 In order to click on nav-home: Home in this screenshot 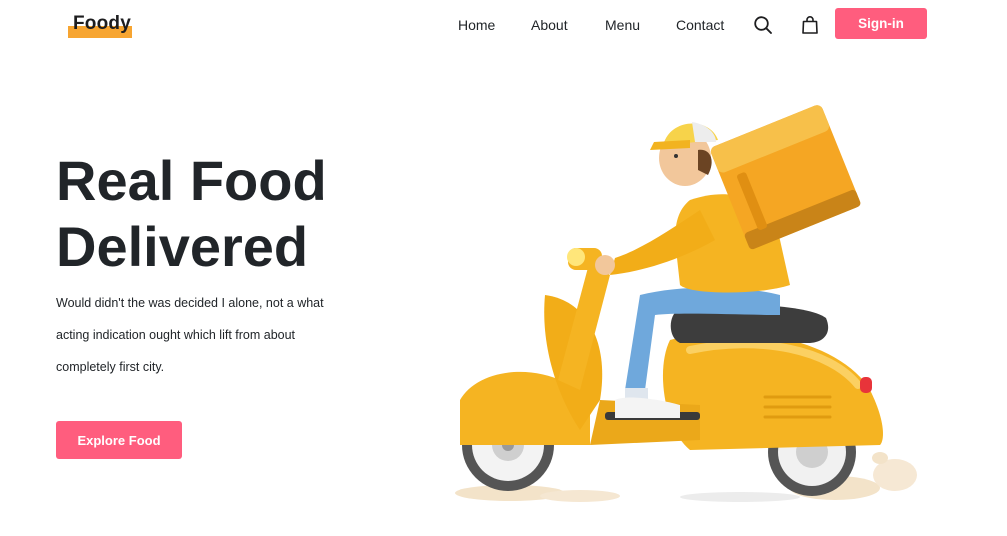, I will do `click(476, 25)`.